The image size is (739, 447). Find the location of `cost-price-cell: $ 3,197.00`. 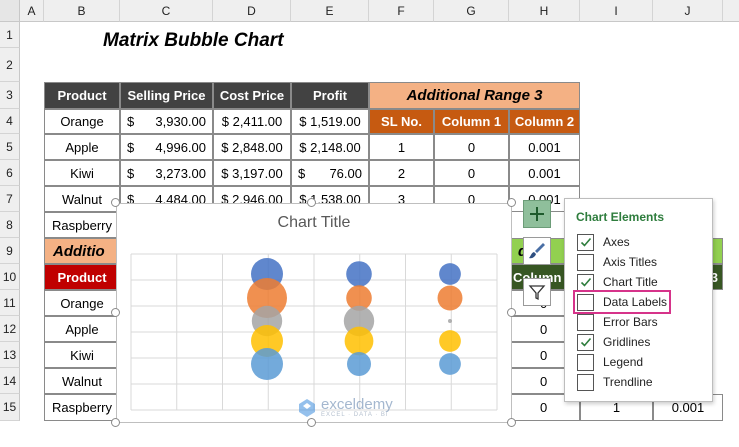

cost-price-cell: $ 3,197.00 is located at coordinates (252, 173).